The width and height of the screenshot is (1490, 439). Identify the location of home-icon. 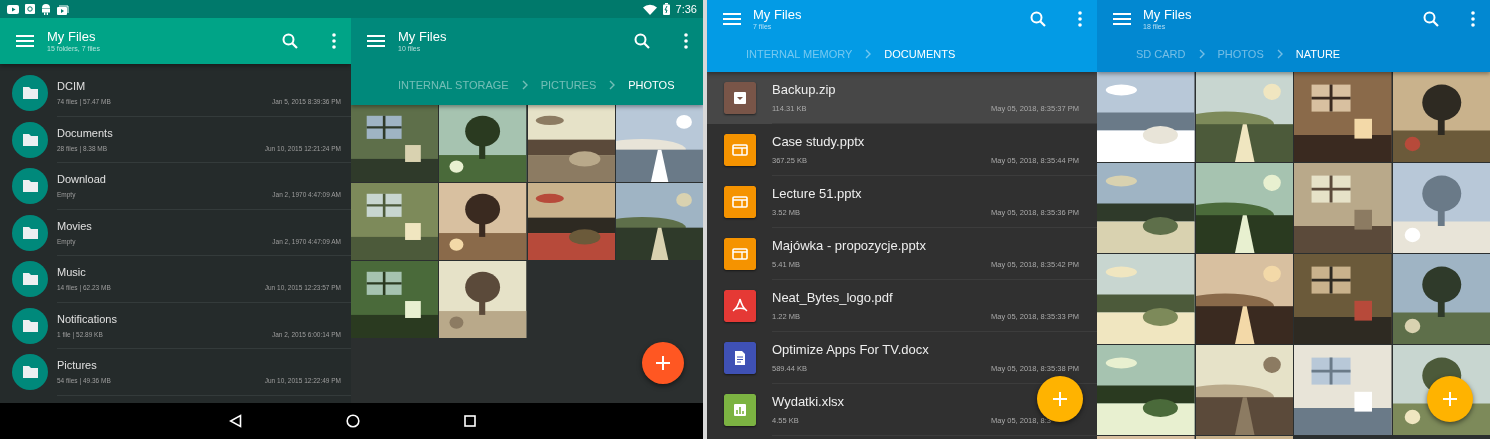
(353, 421).